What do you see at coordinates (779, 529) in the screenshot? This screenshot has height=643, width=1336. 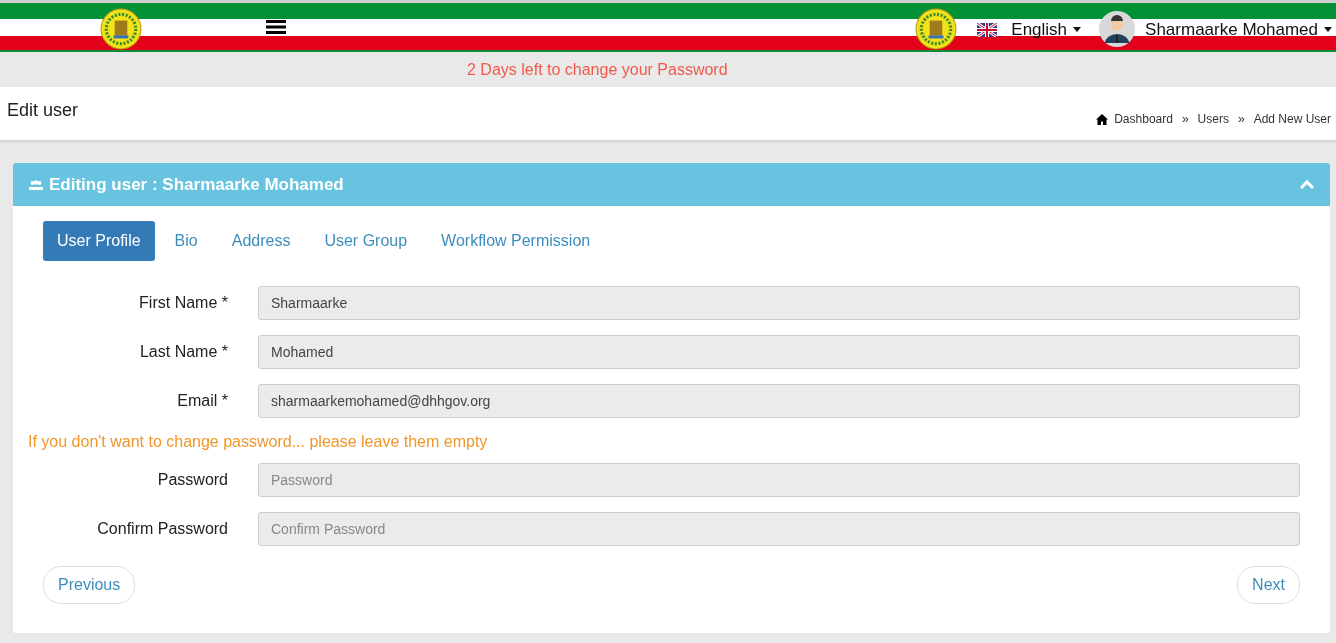 I see `input-field: Confirm Password` at bounding box center [779, 529].